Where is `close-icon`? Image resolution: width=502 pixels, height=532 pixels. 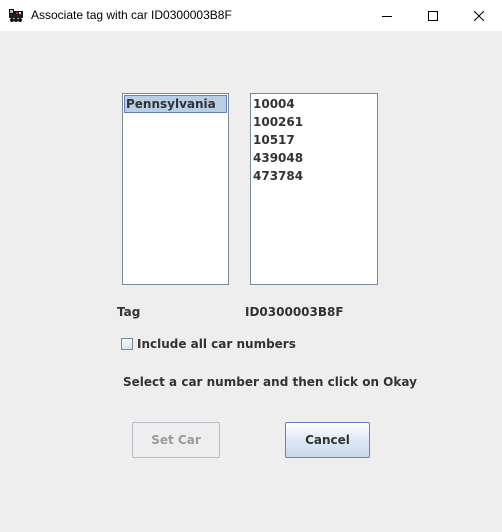
close-icon is located at coordinates (479, 15).